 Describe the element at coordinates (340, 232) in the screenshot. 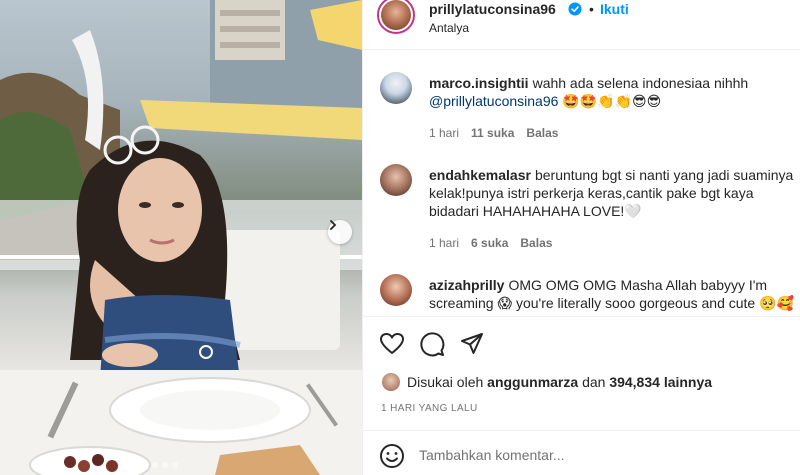

I see `carousel-next-button` at that location.